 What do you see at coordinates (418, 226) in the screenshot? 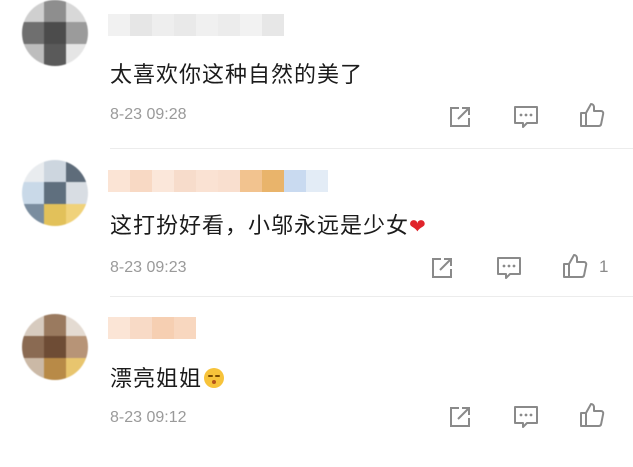
I see `heart-emoji: ❤` at bounding box center [418, 226].